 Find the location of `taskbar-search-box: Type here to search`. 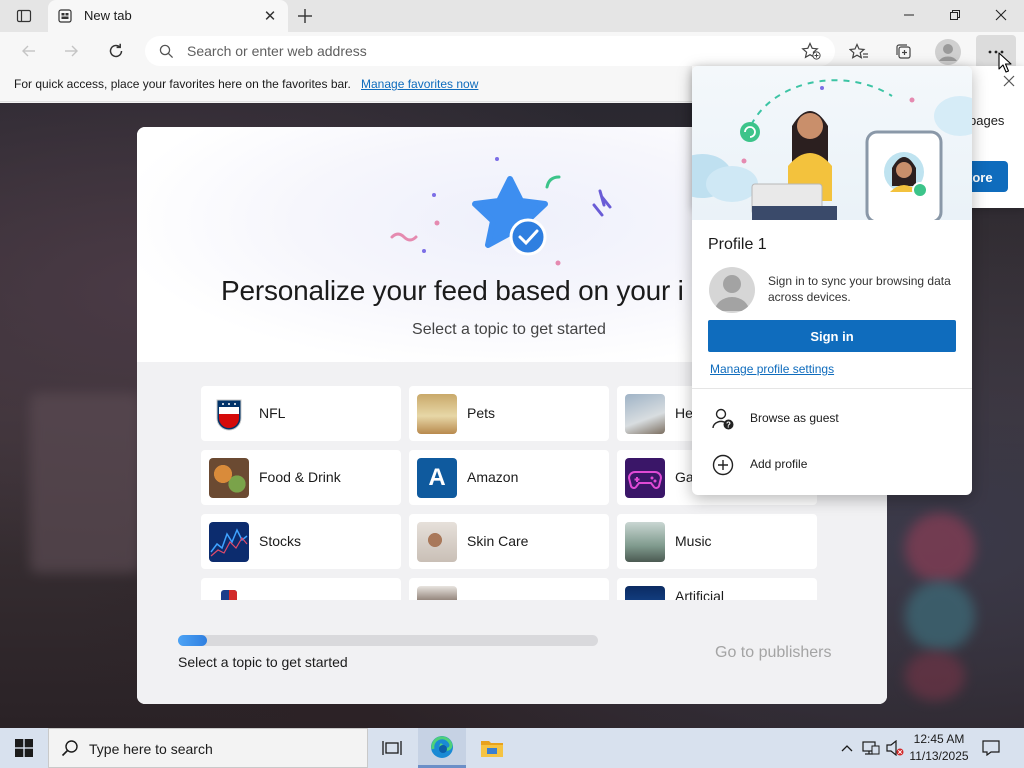

taskbar-search-box: Type here to search is located at coordinates (208, 748).